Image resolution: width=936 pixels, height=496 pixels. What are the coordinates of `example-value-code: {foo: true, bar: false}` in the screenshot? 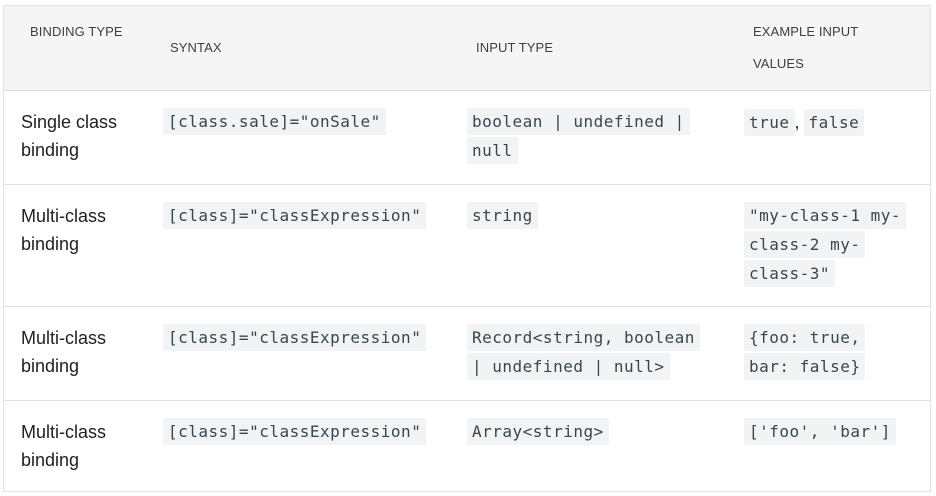 It's located at (805, 352).